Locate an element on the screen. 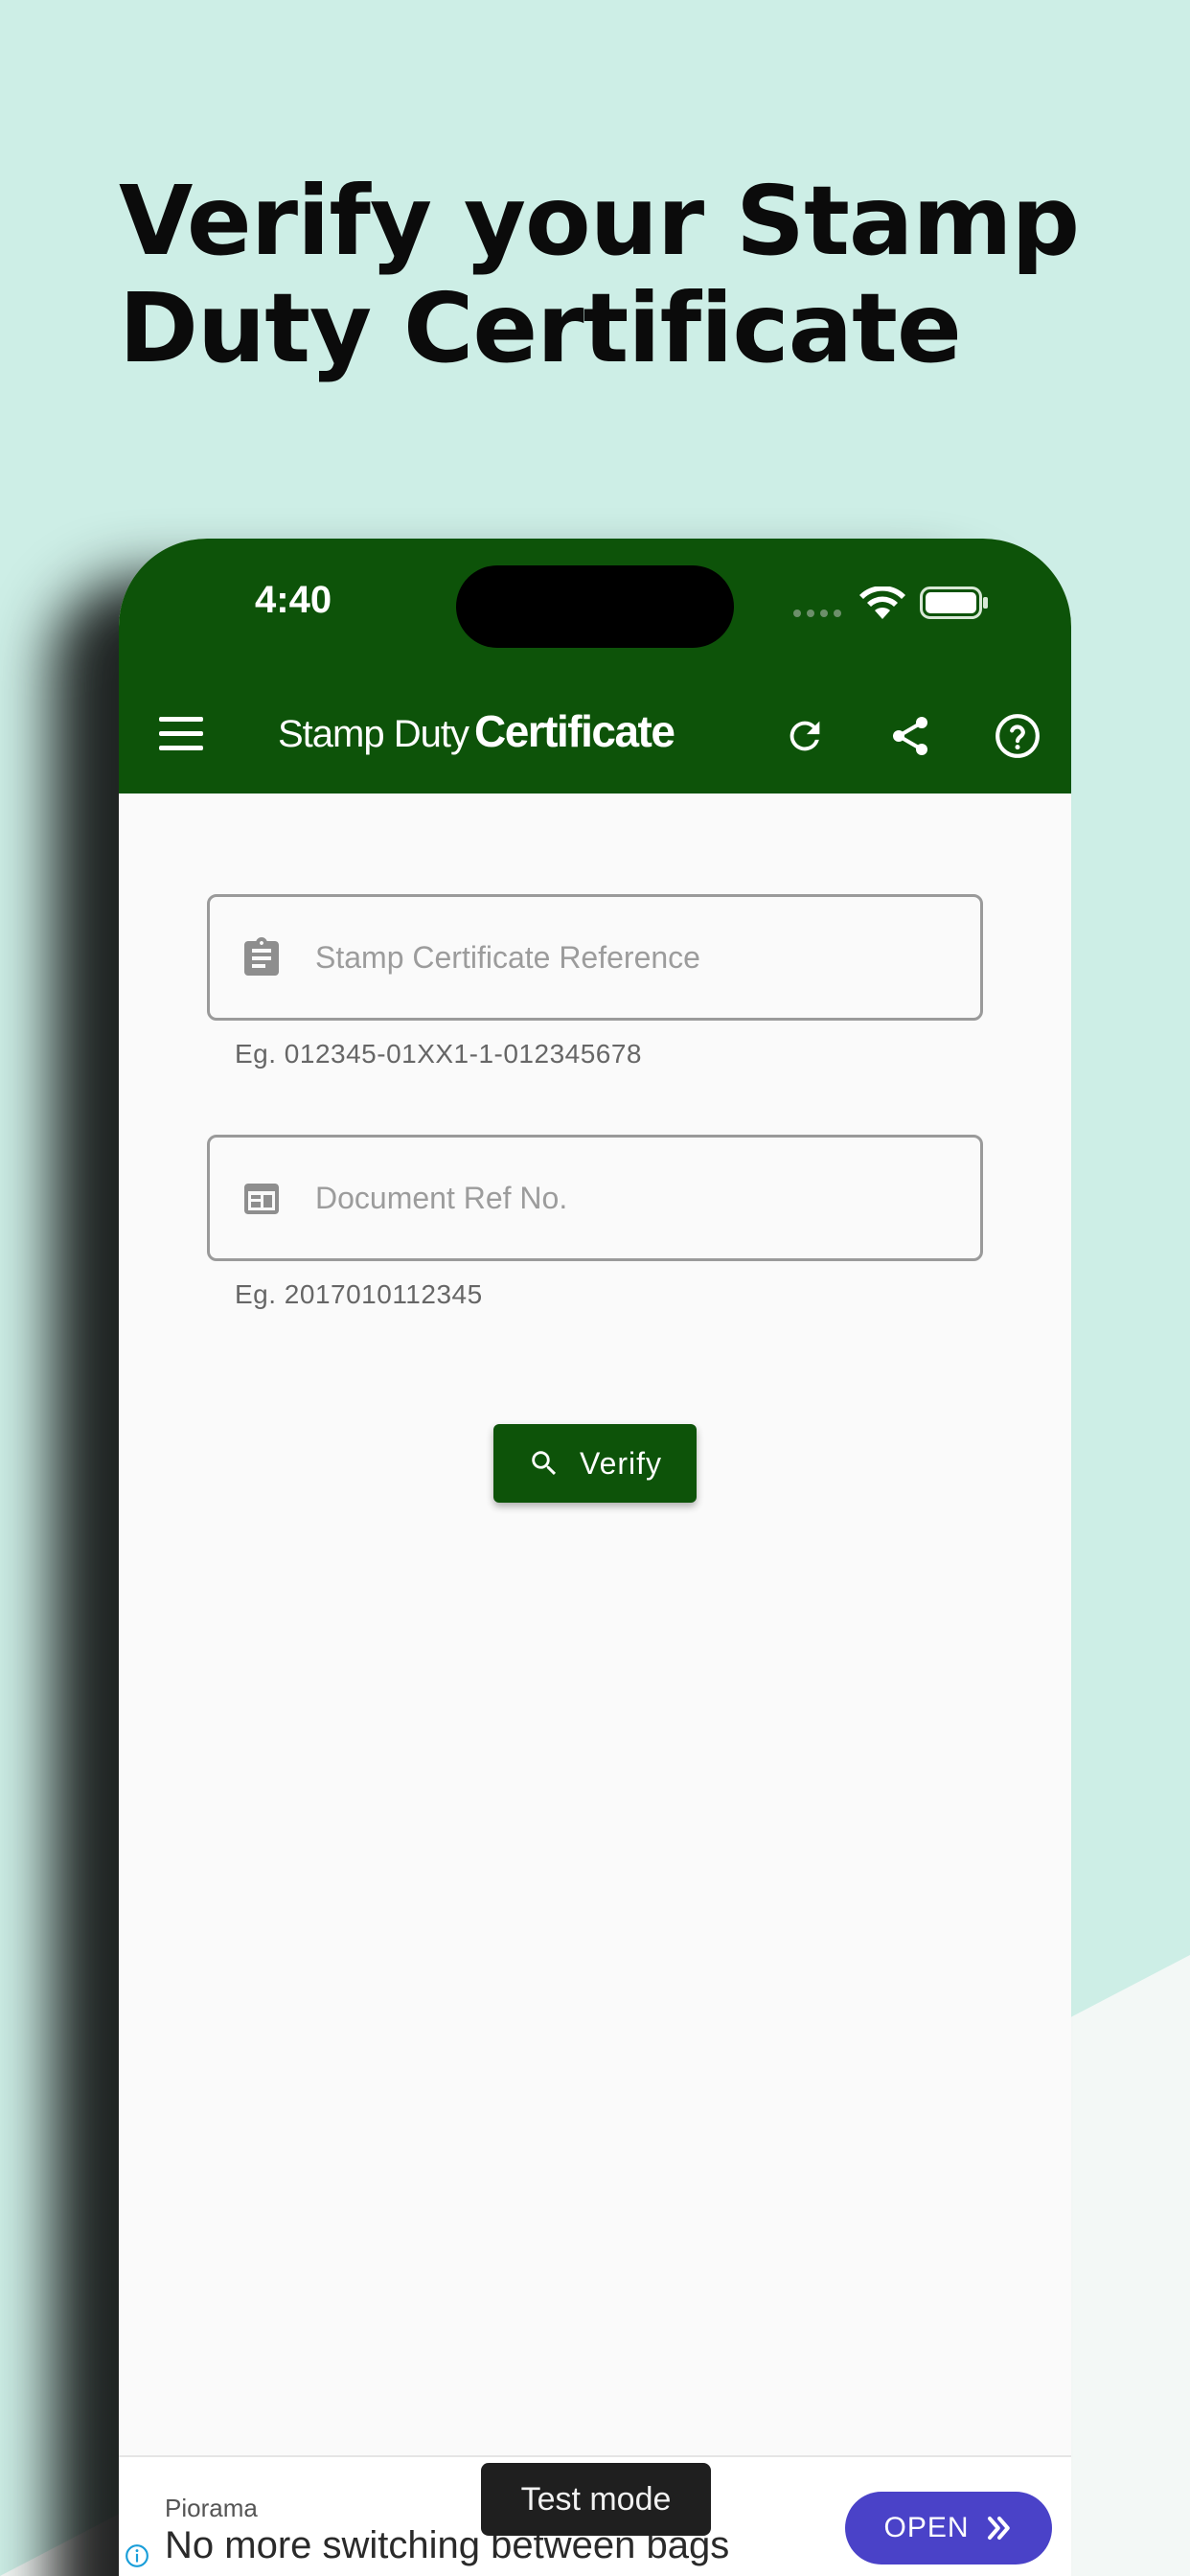 This screenshot has height=2576, width=1190. test-mode-label: Test mode is located at coordinates (596, 2499).